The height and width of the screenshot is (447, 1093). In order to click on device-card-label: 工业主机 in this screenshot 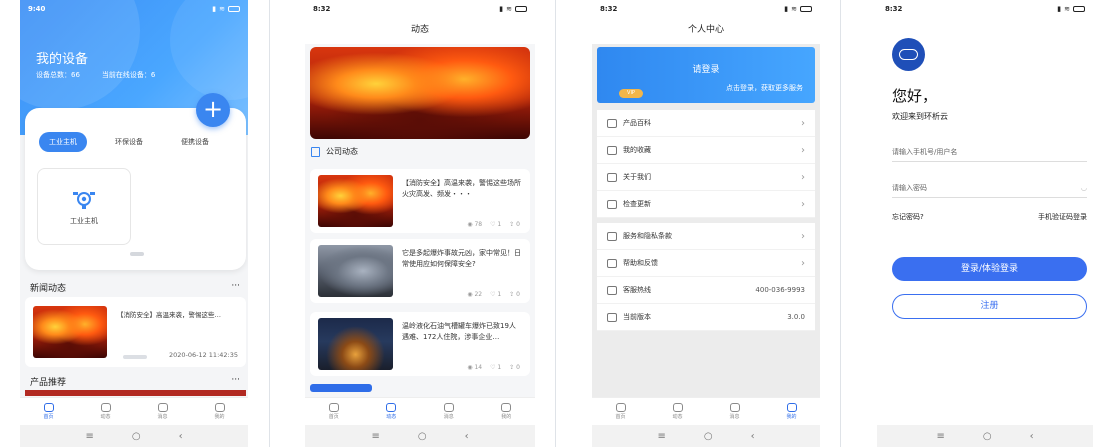, I will do `click(84, 220)`.